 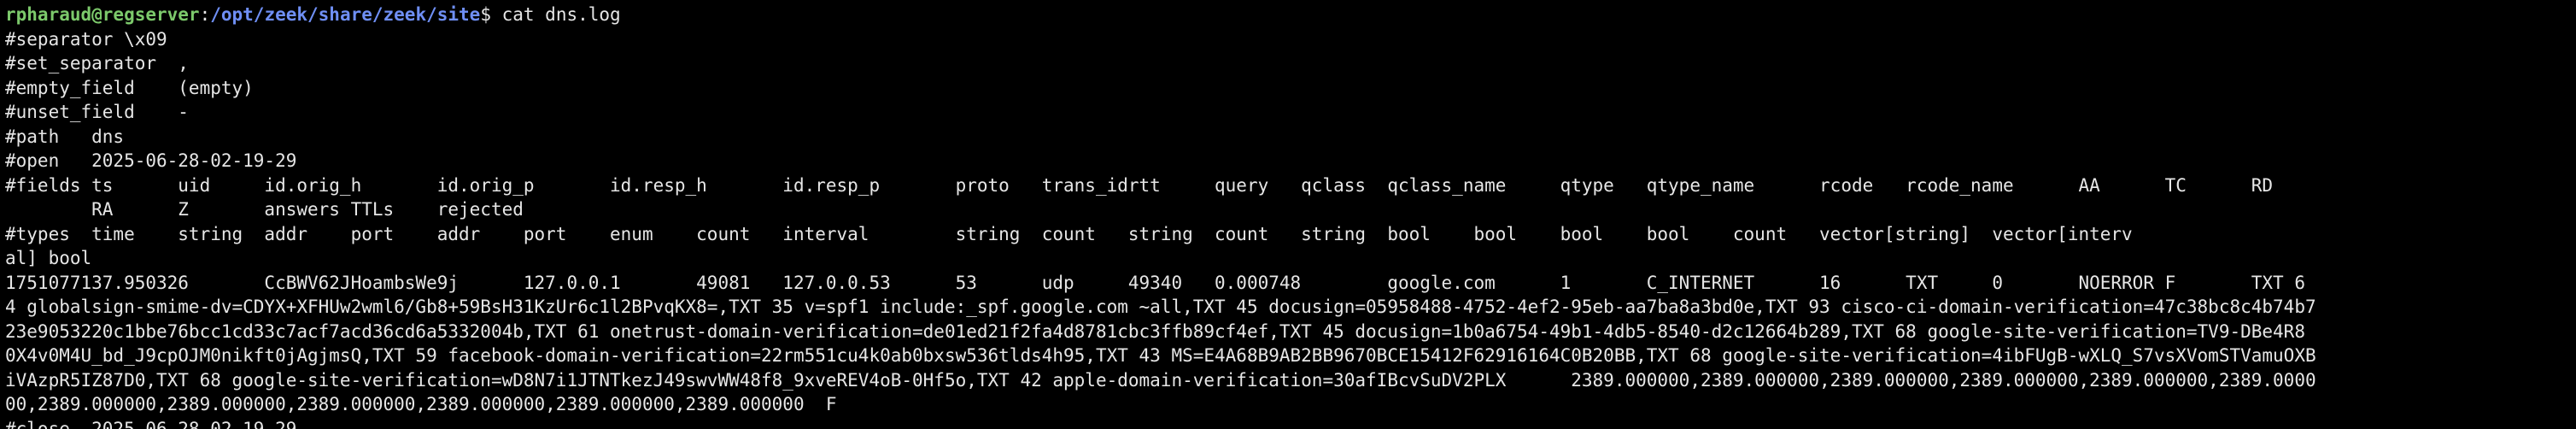 What do you see at coordinates (48, 258) in the screenshot?
I see `output-line: al] bool` at bounding box center [48, 258].